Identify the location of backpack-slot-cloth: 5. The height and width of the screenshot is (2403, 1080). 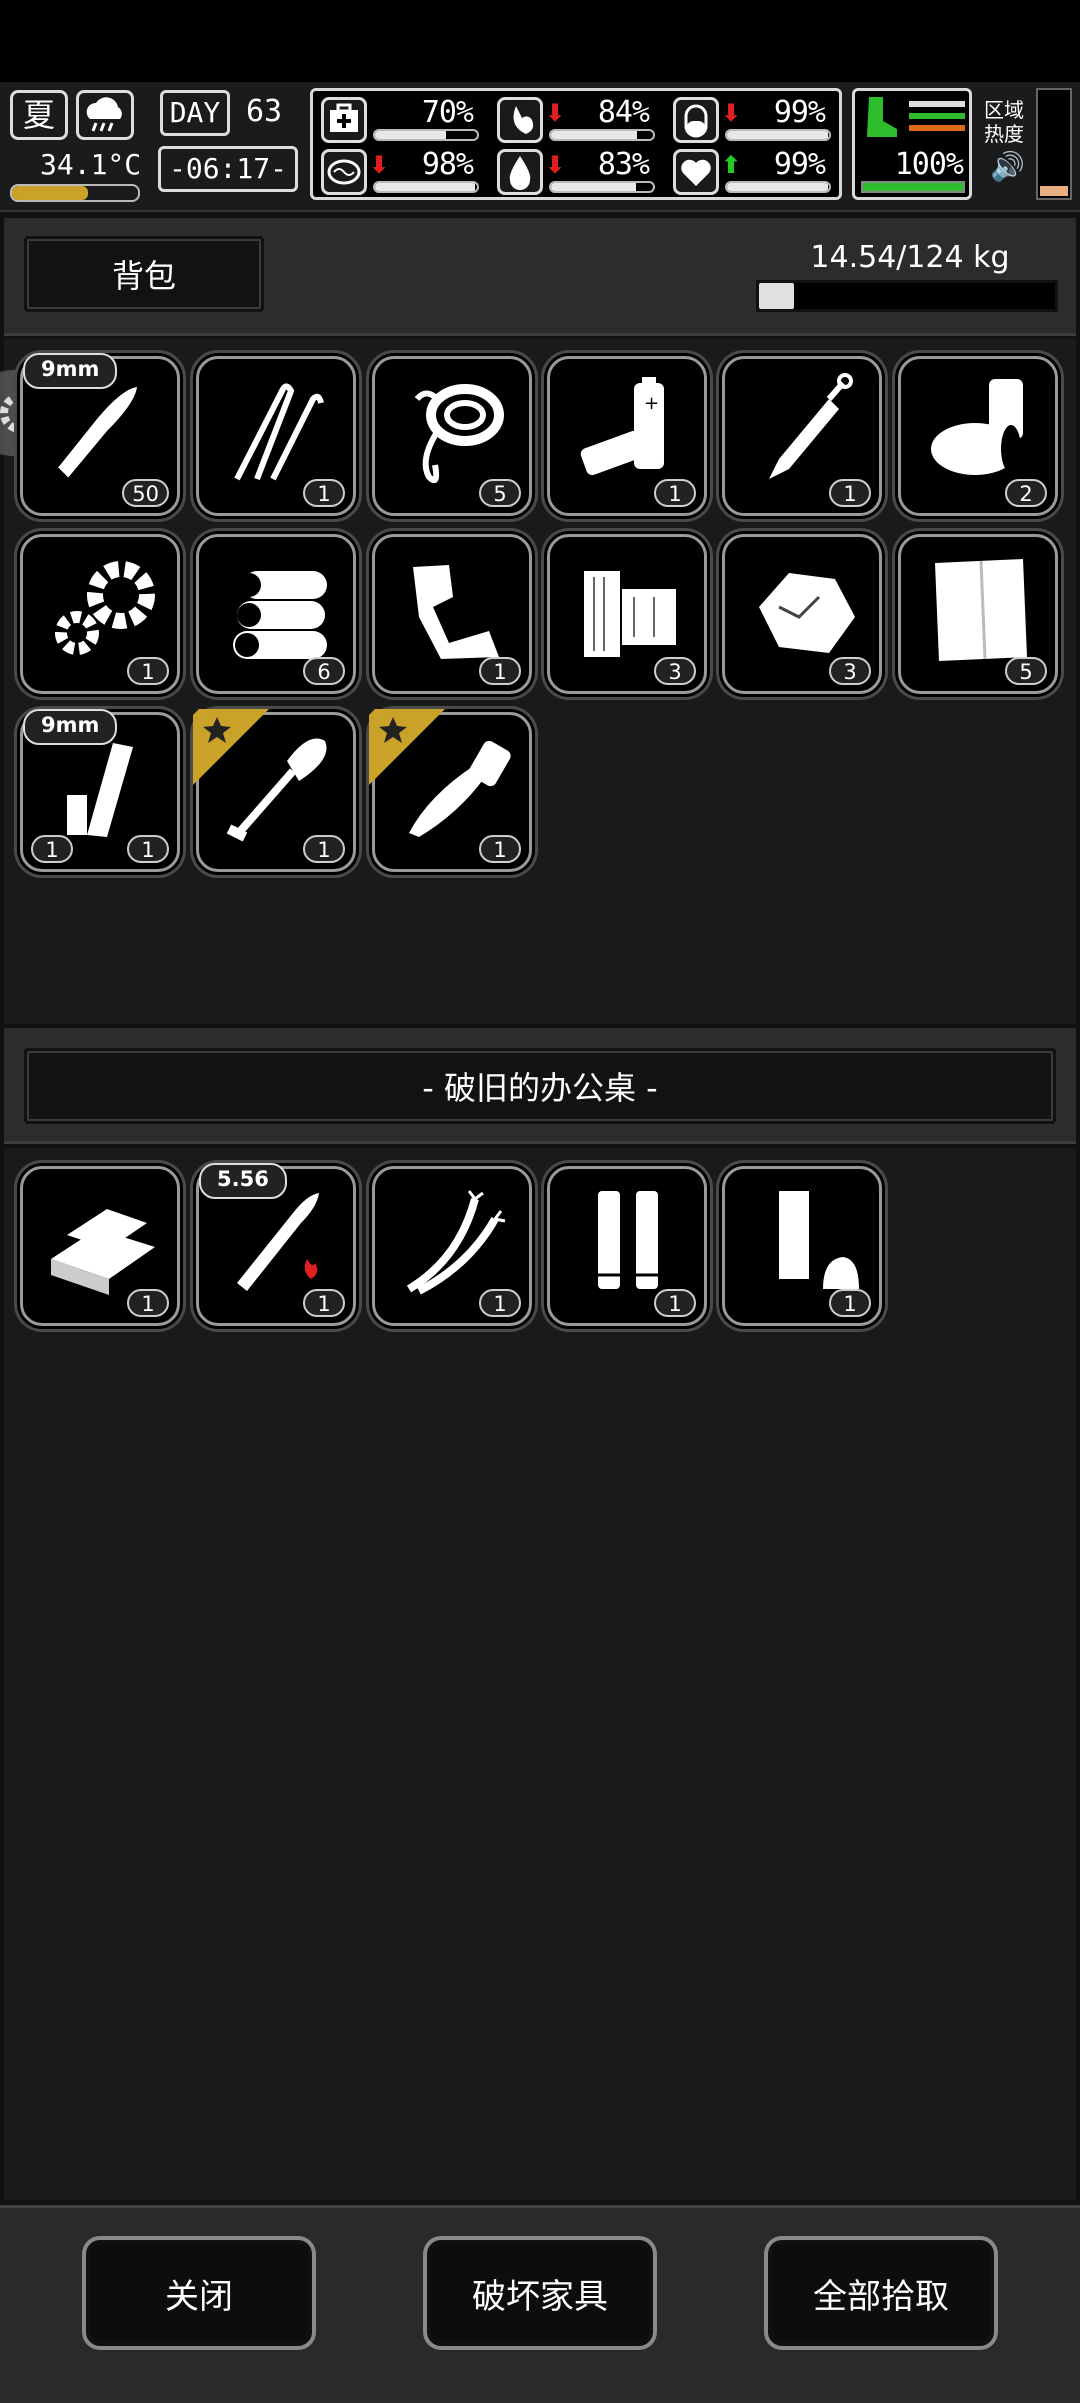
(978, 614).